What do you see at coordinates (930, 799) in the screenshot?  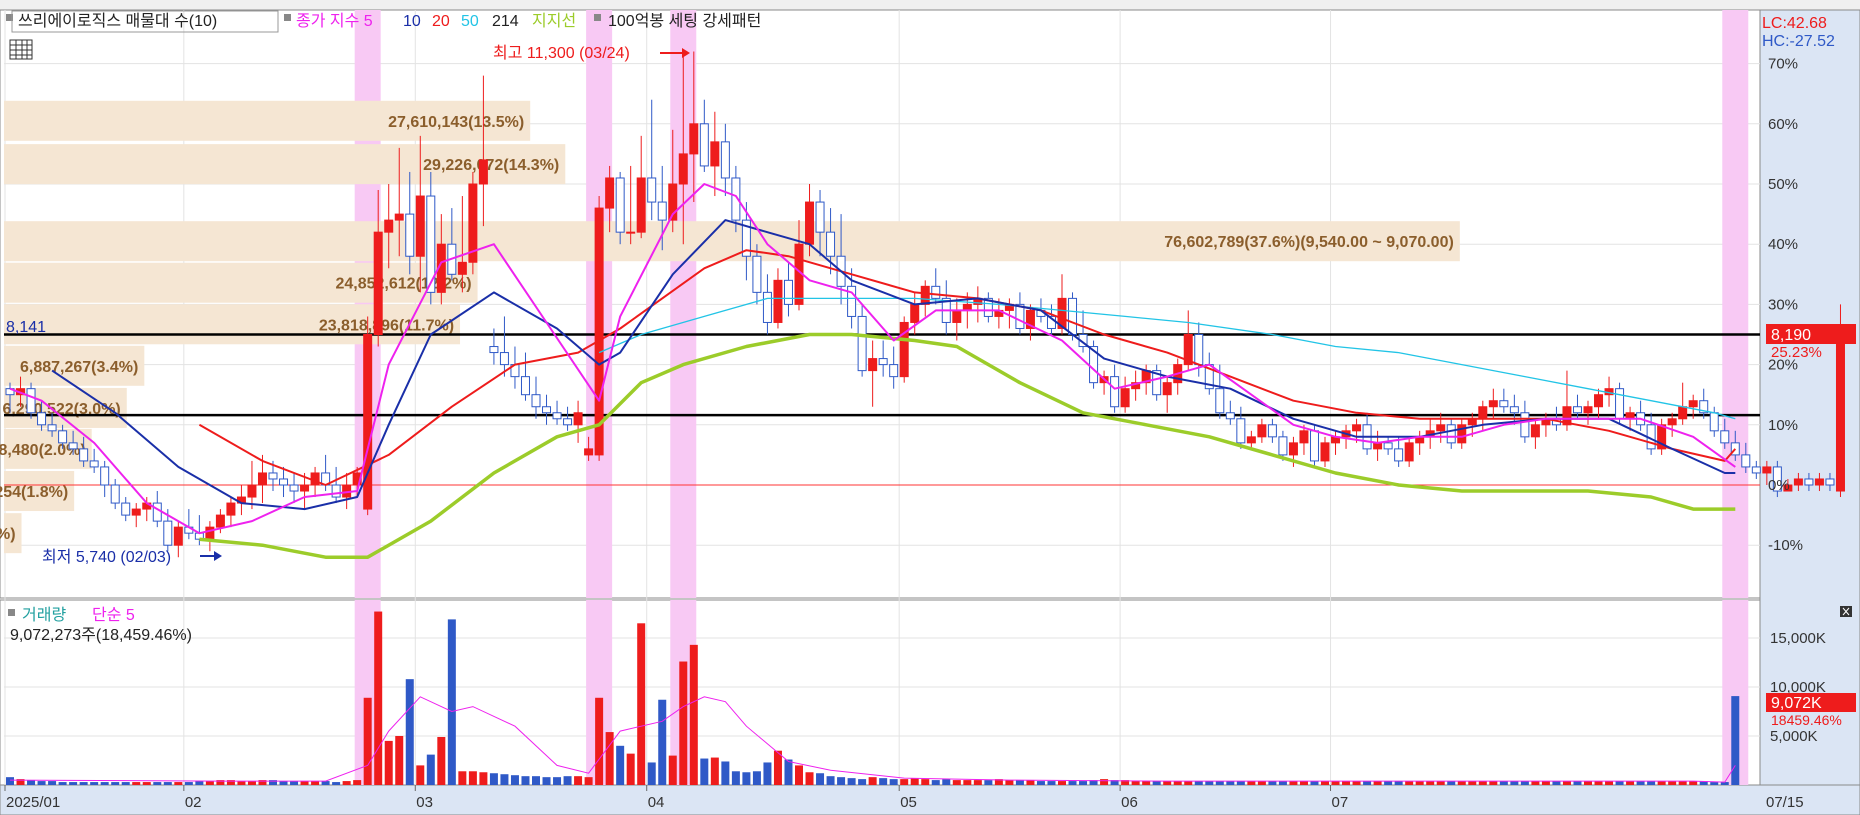 I see `date-axis-panel` at bounding box center [930, 799].